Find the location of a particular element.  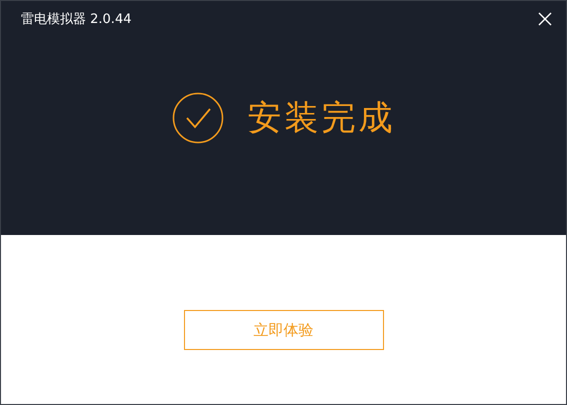

try-now-button: 立即体验 is located at coordinates (284, 330).